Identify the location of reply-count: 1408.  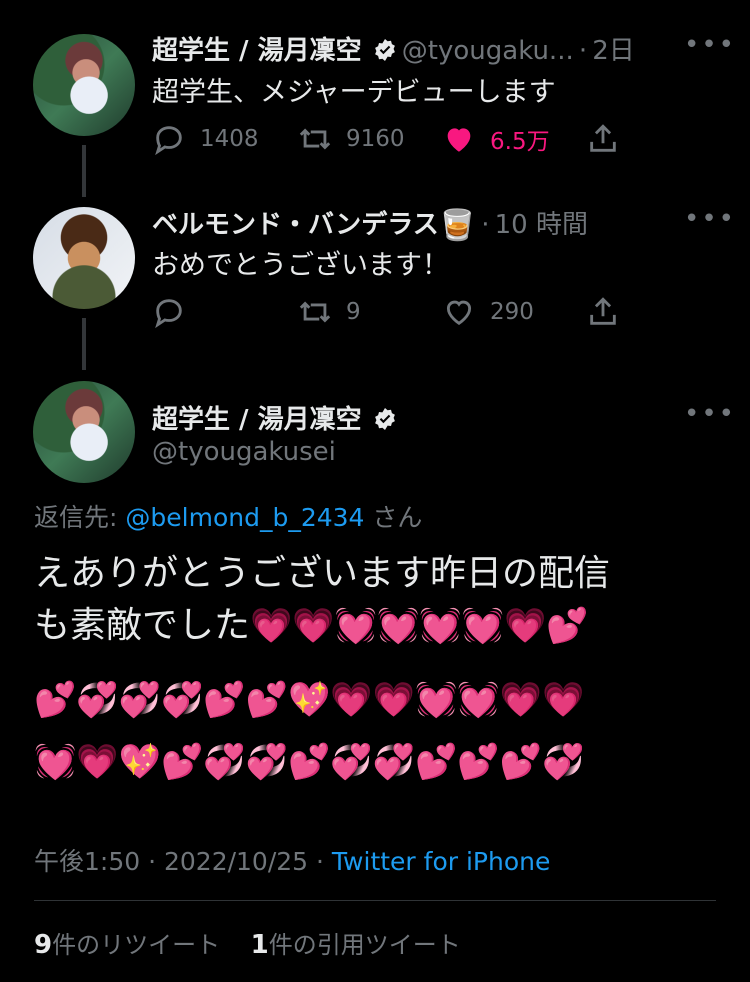
(229, 139).